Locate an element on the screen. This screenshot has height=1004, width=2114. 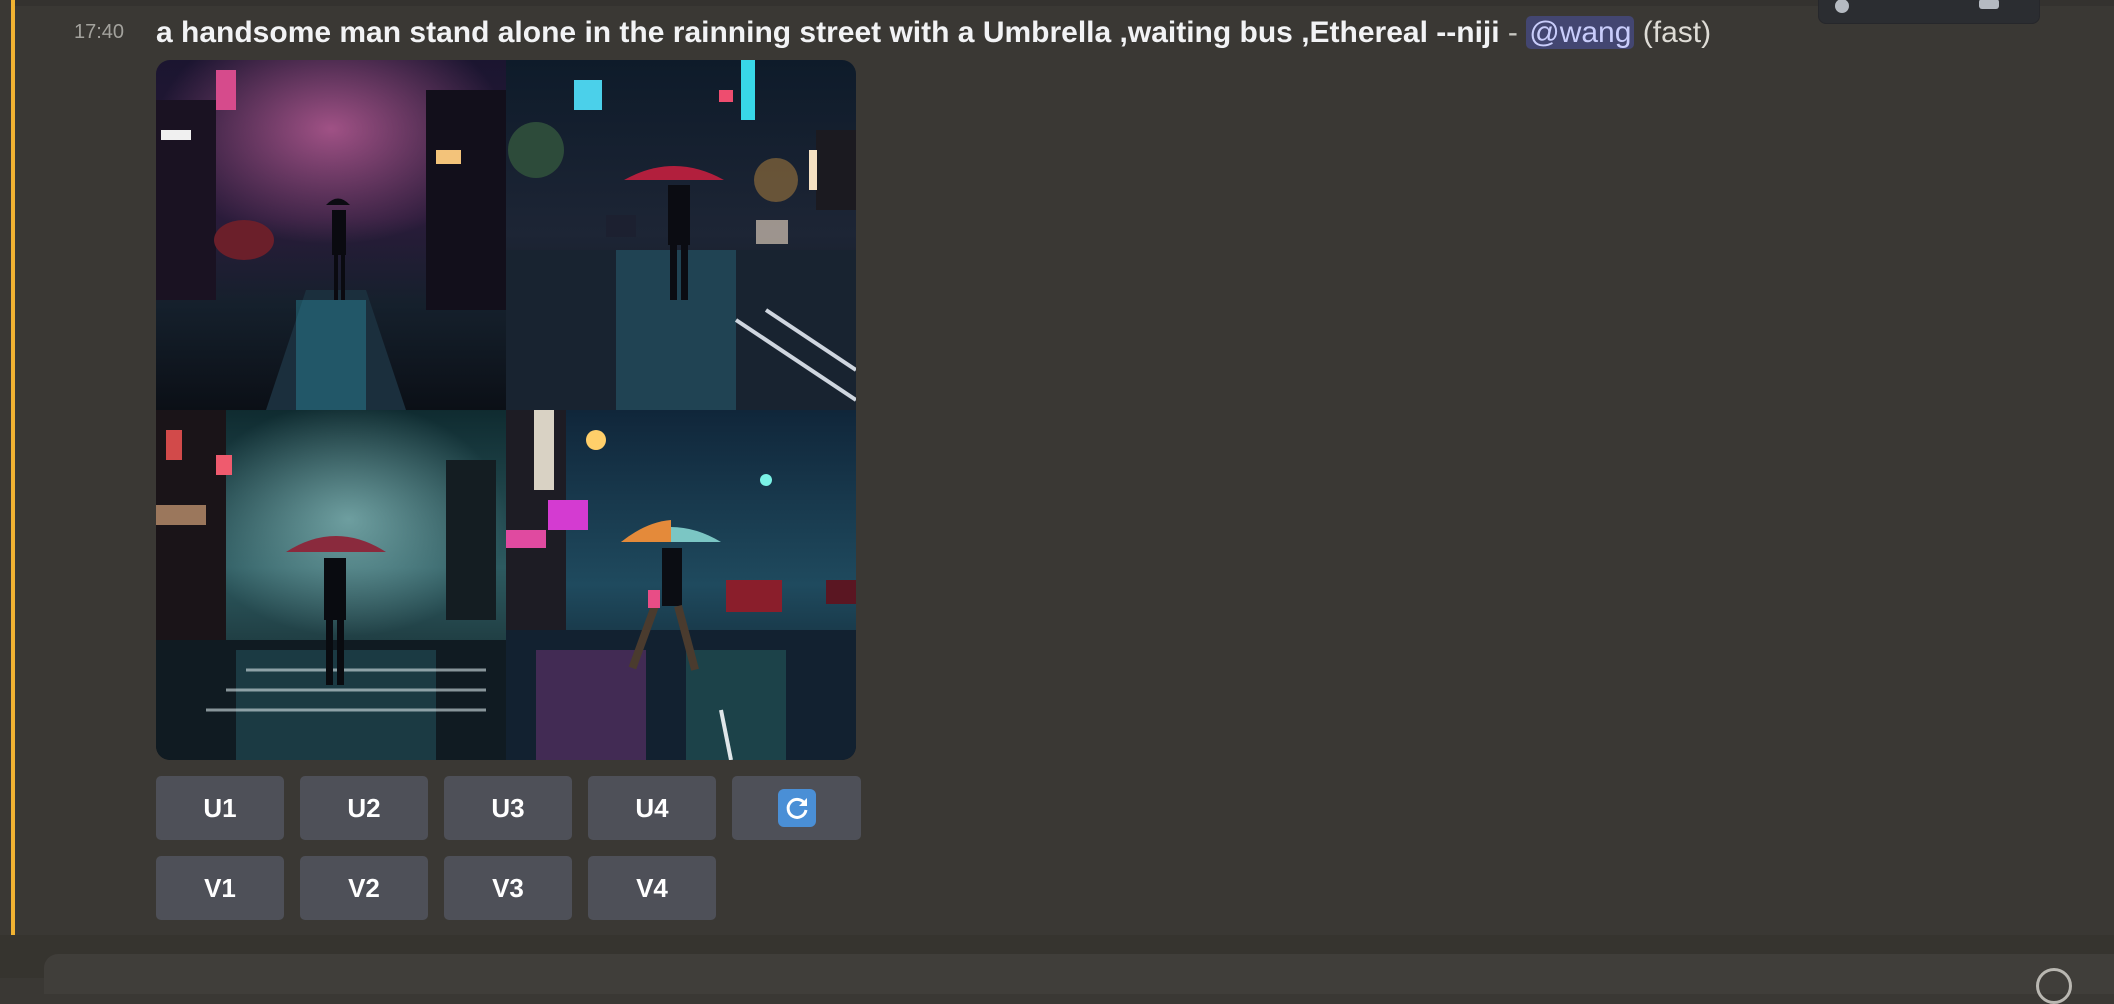
variation-button-1: V1 is located at coordinates (220, 888).